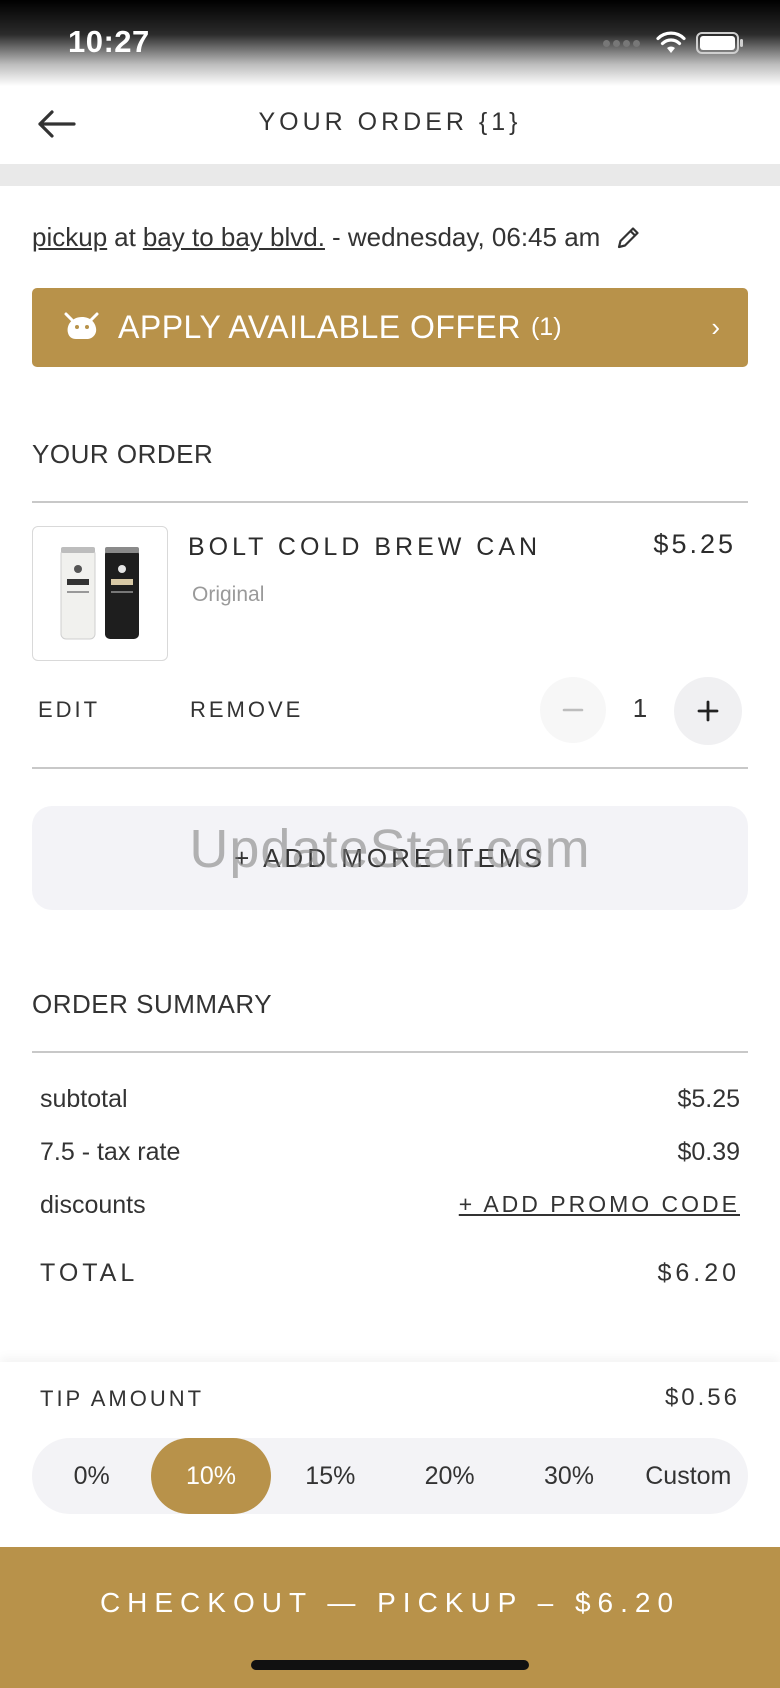 The width and height of the screenshot is (780, 1688). I want to click on item-price: $5.25, so click(694, 544).